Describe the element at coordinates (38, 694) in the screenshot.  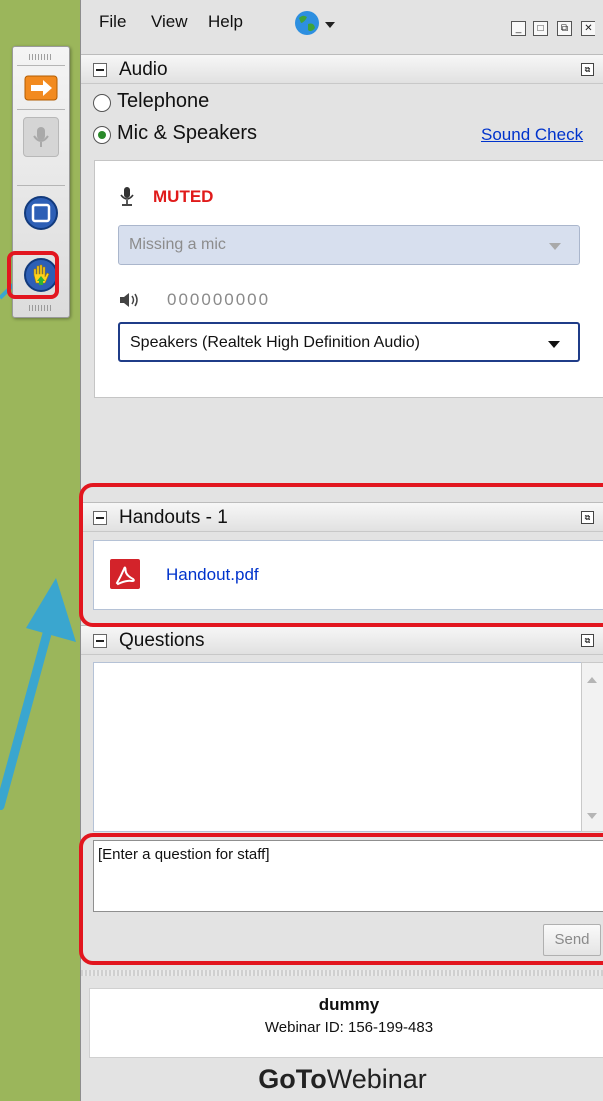
I see `annotation-arrow` at that location.